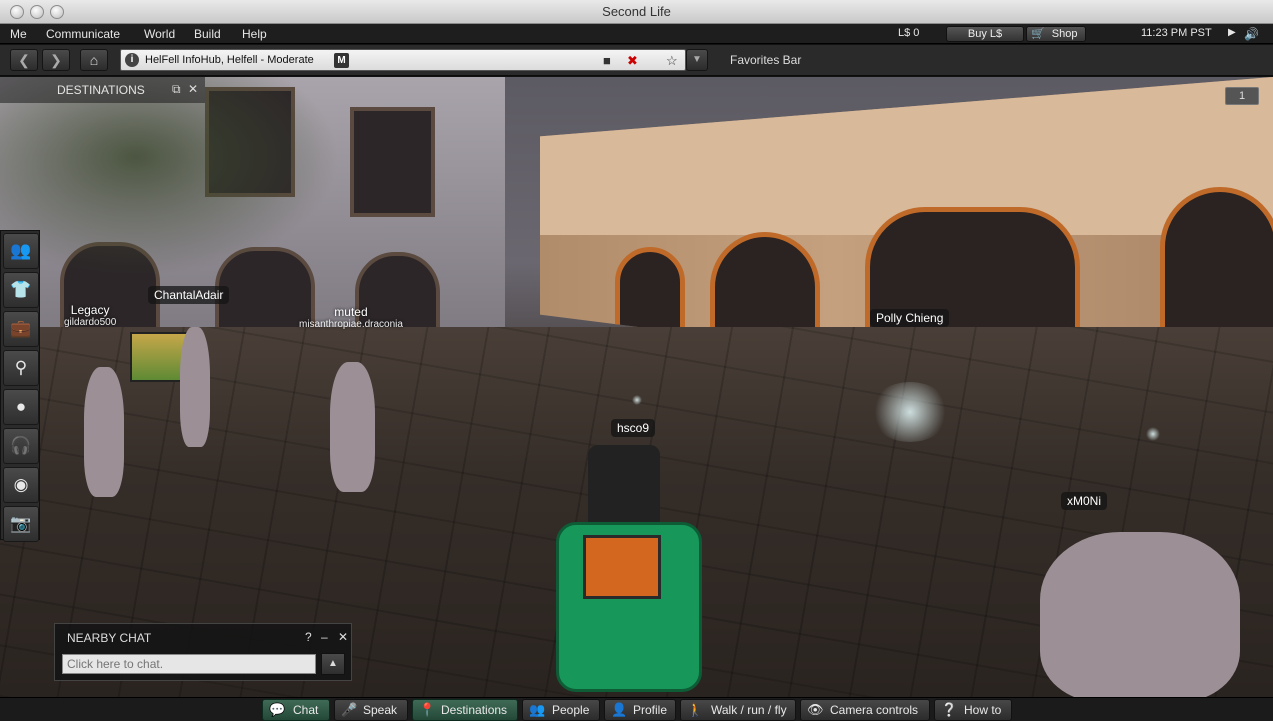  What do you see at coordinates (176, 89) in the screenshot?
I see `undock-icon: ⧉` at bounding box center [176, 89].